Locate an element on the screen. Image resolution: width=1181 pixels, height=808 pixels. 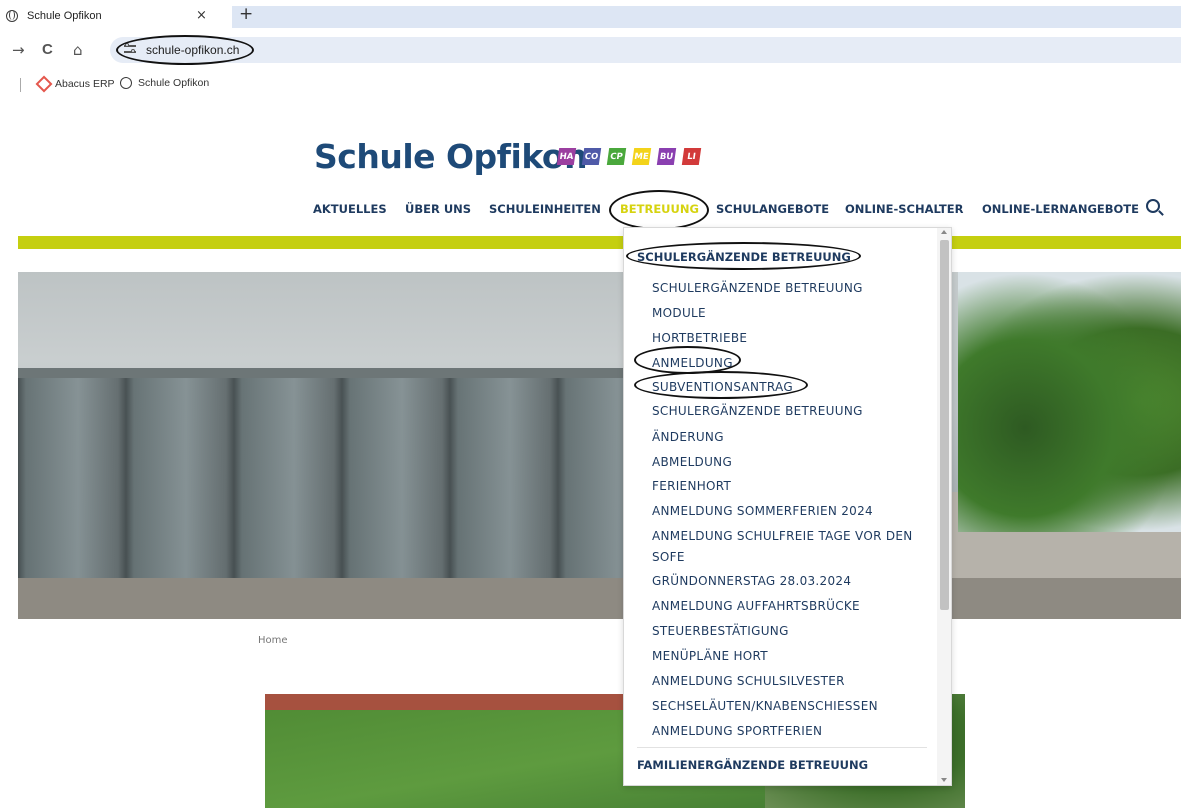
menu-item-schulergaenzende-betreuung-2: SCHULERGÄNZENDE BETREUUNG is located at coordinates (757, 411).